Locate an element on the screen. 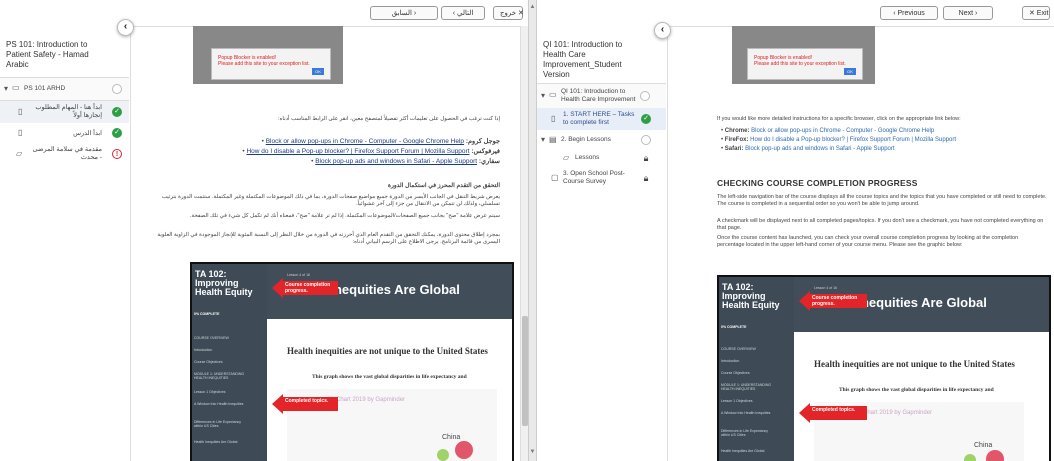 This screenshot has width=1054, height=461. outline-item: ▱ مقدمة في سلامة المرضى - محدث ! is located at coordinates (64, 154).